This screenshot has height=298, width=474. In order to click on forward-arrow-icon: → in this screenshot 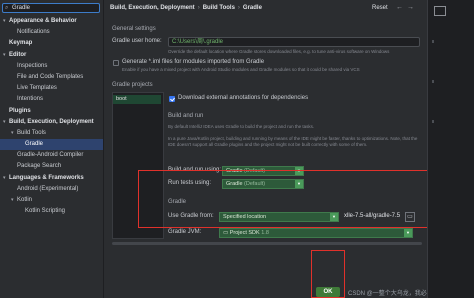, I will do `click(412, 7)`.